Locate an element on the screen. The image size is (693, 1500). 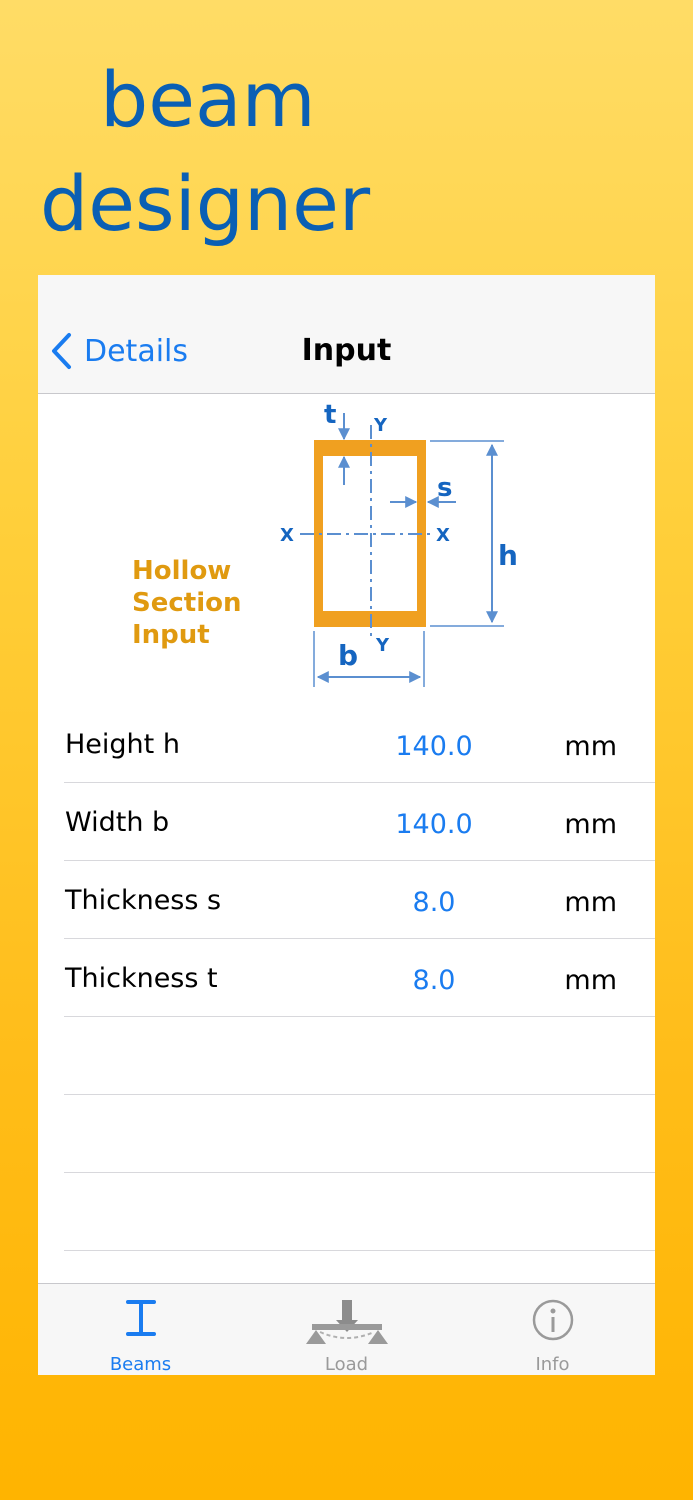
tab-info: Info is located at coordinates (552, 1329).